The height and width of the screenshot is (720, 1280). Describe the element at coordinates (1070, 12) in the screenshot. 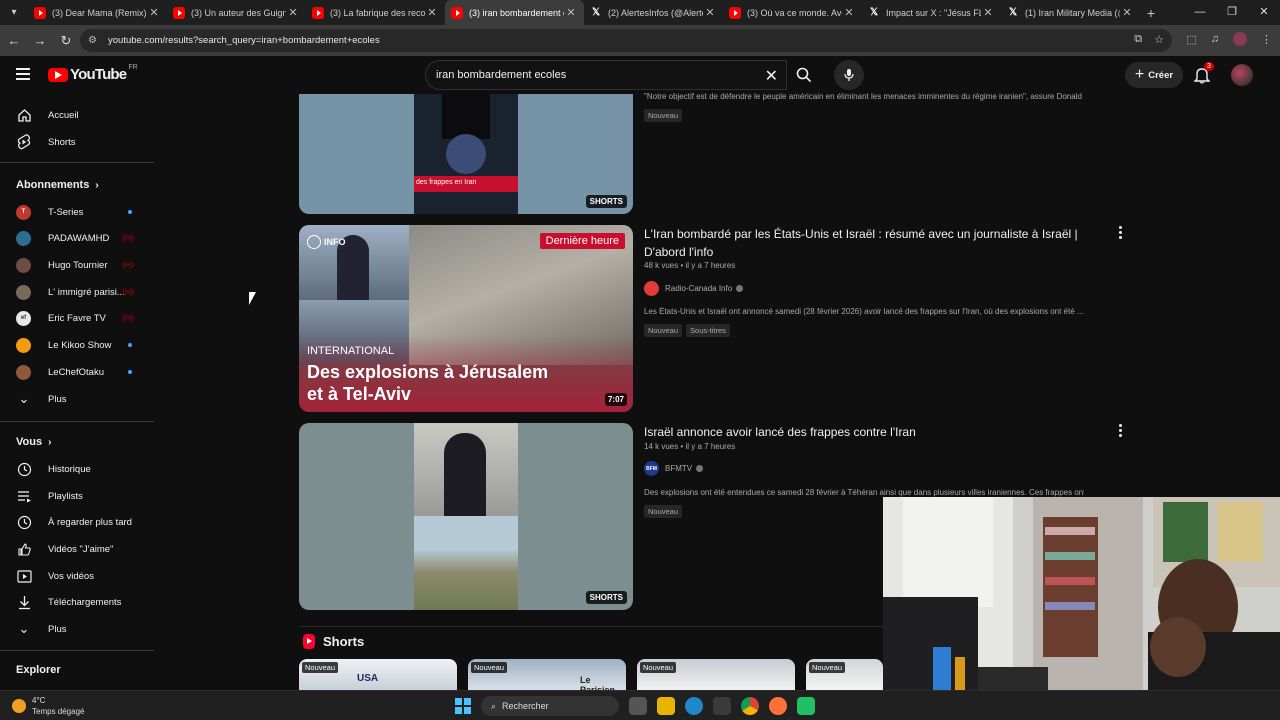

I see `browser-tab: 𝕏 (1) Iran Military Media (@ ✕` at that location.